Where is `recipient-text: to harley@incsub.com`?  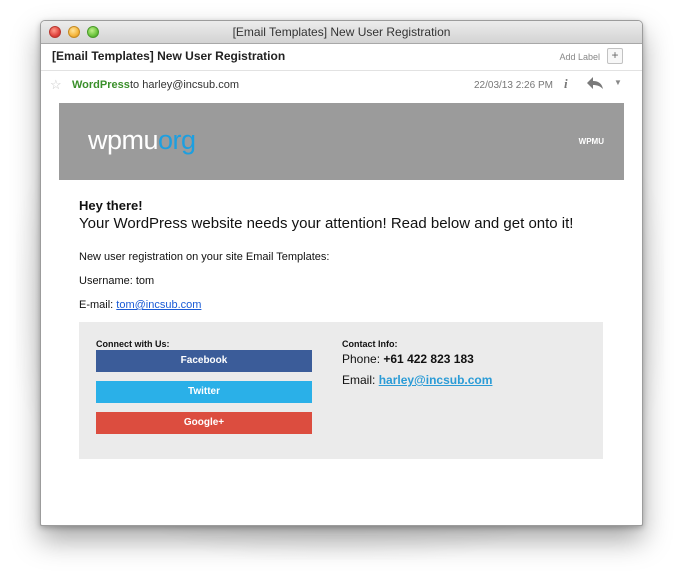 recipient-text: to harley@incsub.com is located at coordinates (184, 85).